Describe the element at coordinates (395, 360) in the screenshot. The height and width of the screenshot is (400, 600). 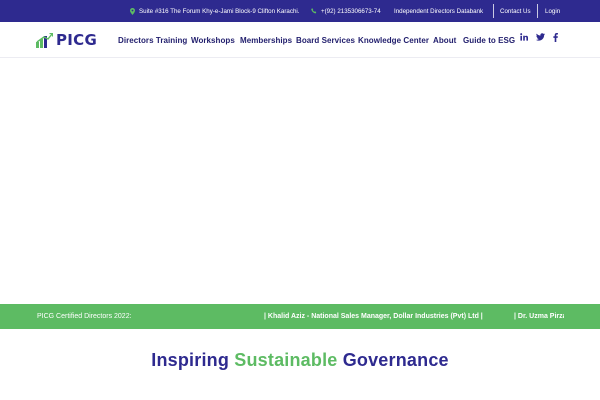
I see `heading-part-governance: Governance` at that location.